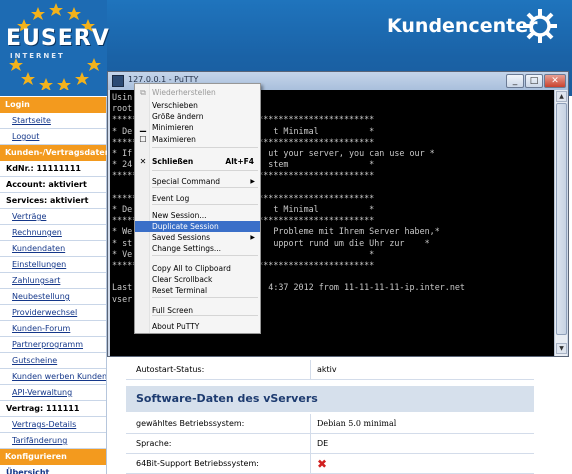  Describe the element at coordinates (143, 127) in the screenshot. I see `minimize-icon: ▁` at that location.